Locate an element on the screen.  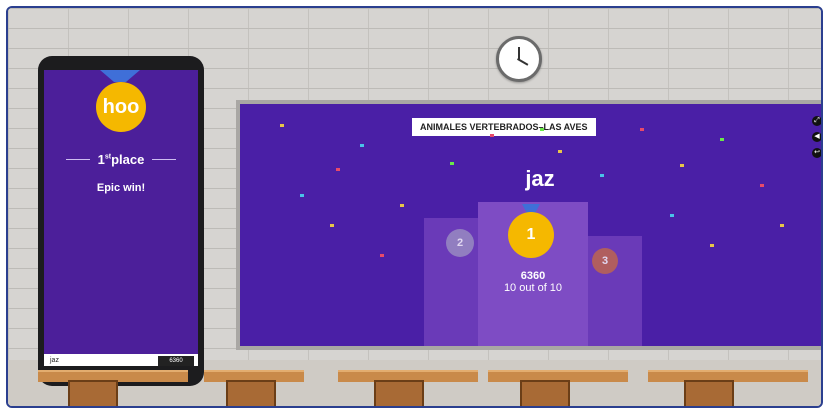
third-place-medal-icon: 3 is located at coordinates (605, 261).